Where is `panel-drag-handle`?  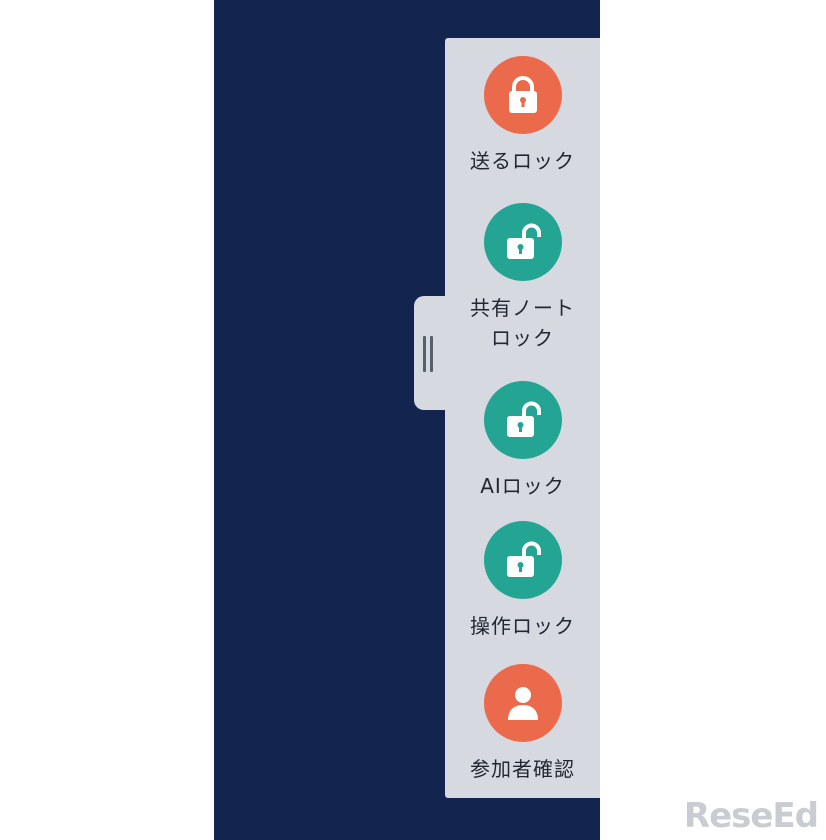 panel-drag-handle is located at coordinates (431, 353).